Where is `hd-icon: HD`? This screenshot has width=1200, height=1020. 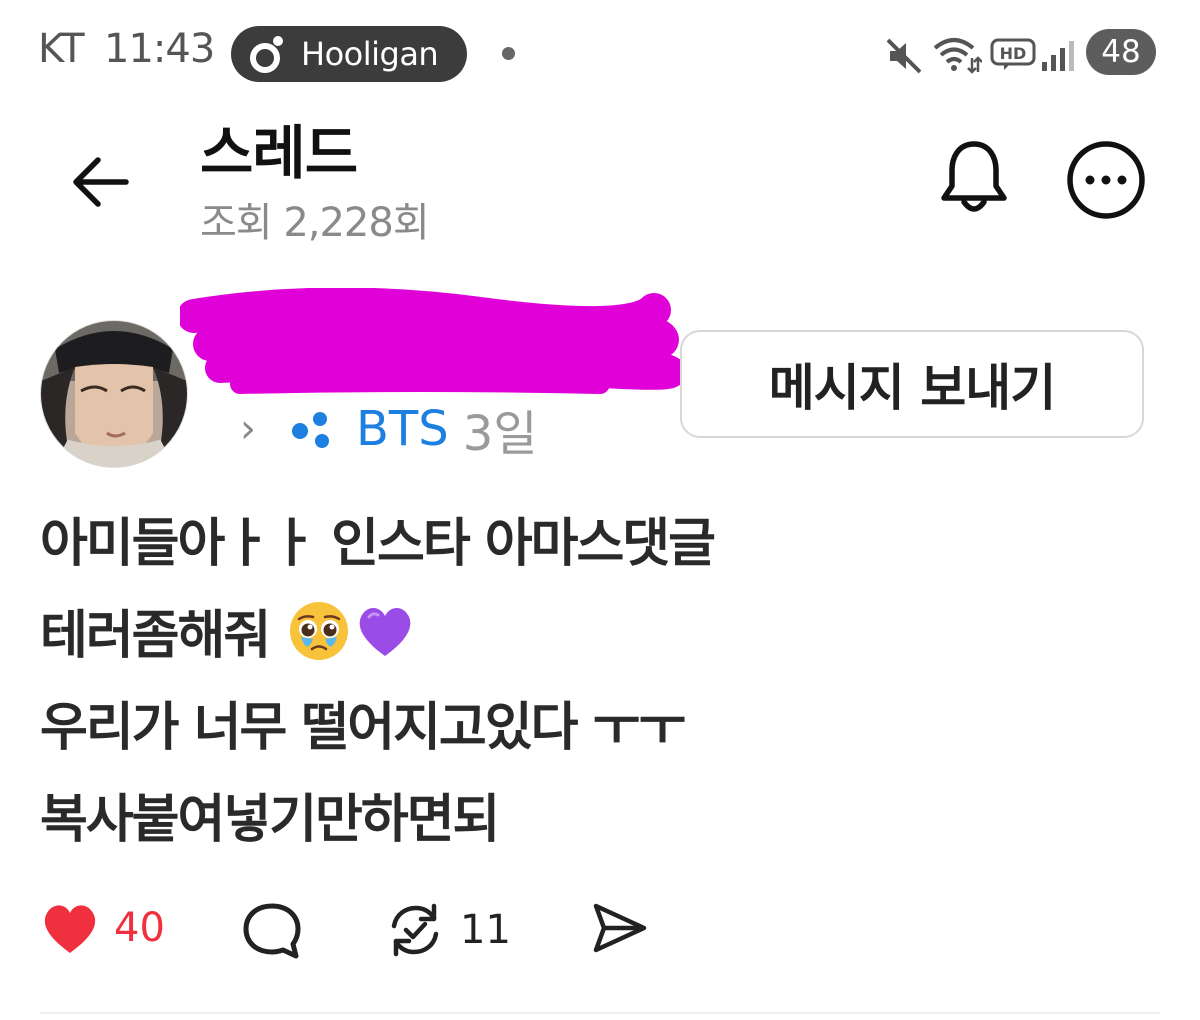 hd-icon: HD is located at coordinates (1013, 54).